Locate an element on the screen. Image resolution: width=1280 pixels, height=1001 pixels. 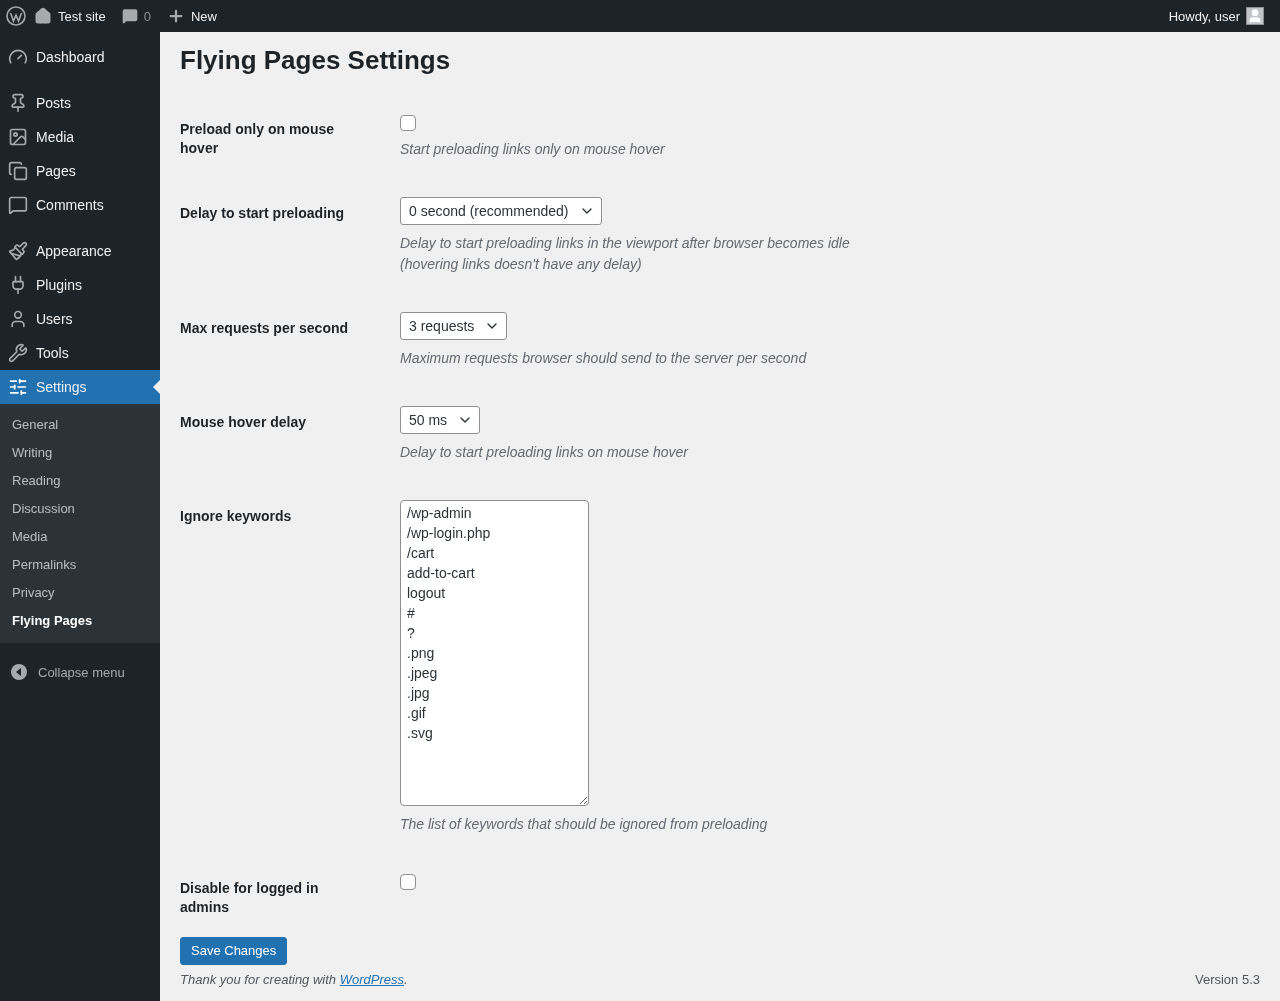
submenu-item: Discussion is located at coordinates (80, 509).